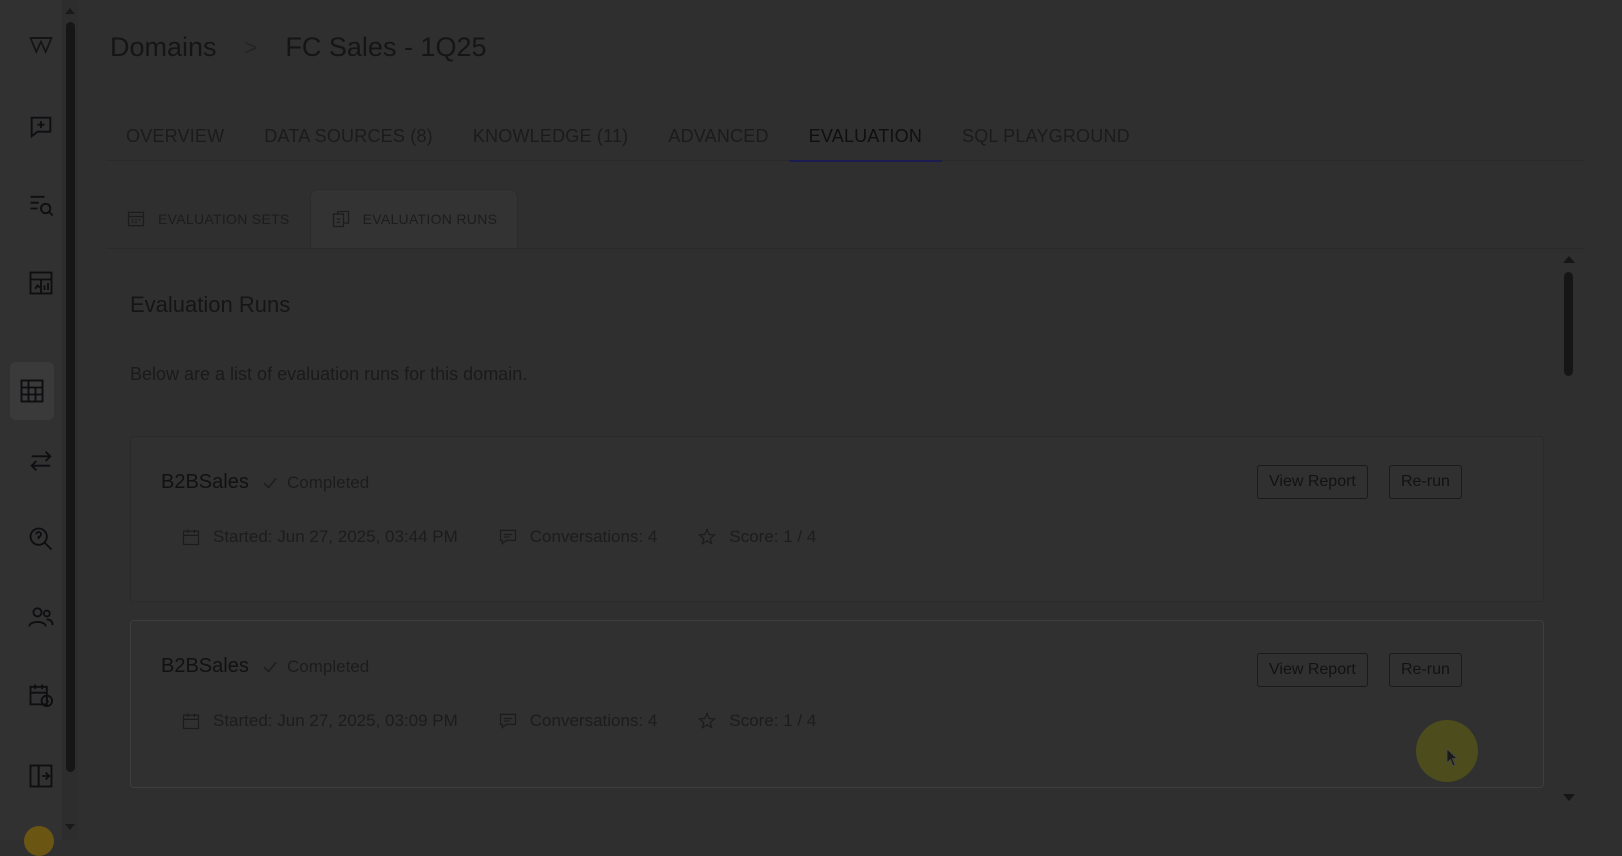  I want to click on avatar, so click(39, 841).